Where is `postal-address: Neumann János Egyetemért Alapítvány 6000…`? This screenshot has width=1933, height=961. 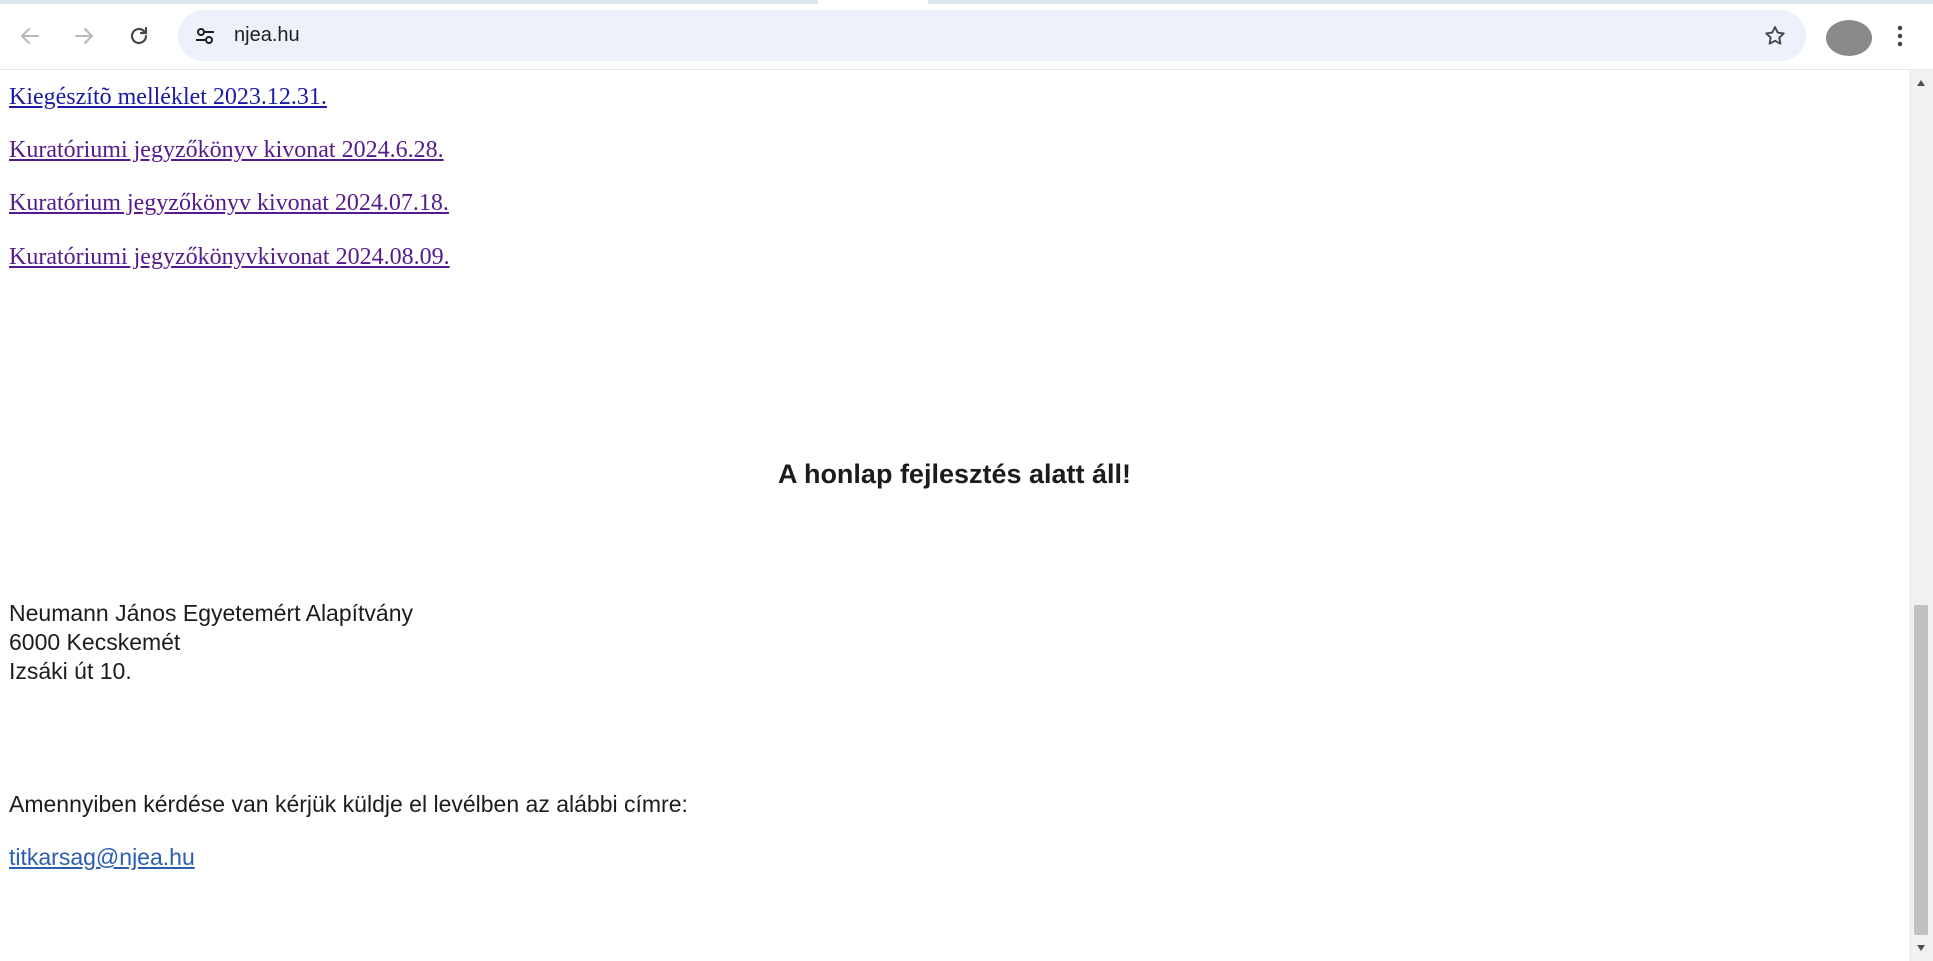 postal-address: Neumann János Egyetemért Alapítvány 6000… is located at coordinates (211, 642).